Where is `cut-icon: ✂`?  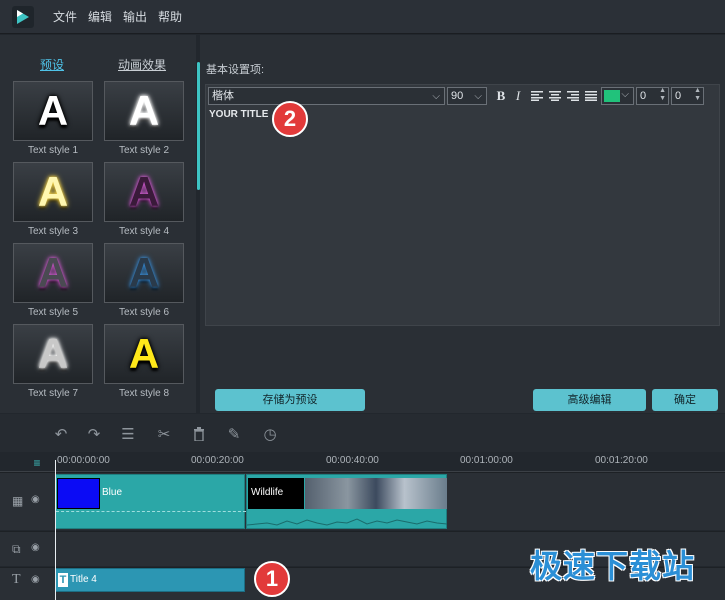 cut-icon: ✂ is located at coordinates (164, 435).